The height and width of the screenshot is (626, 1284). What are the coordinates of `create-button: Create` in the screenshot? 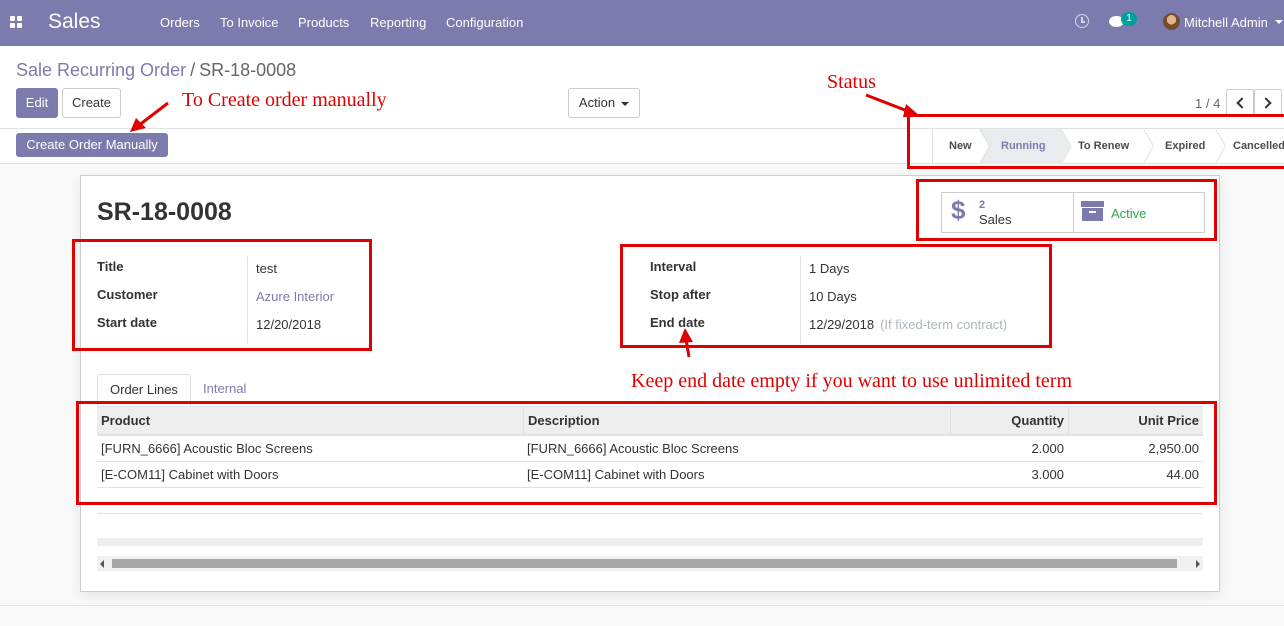 It's located at (91, 103).